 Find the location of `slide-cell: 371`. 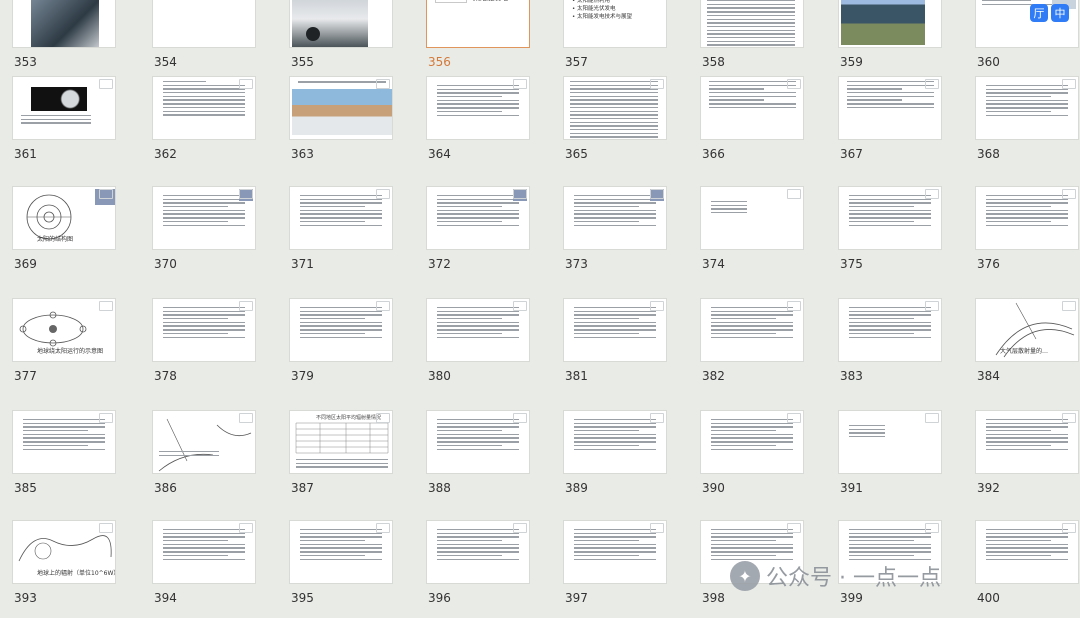

slide-cell: 371 is located at coordinates (344, 232).